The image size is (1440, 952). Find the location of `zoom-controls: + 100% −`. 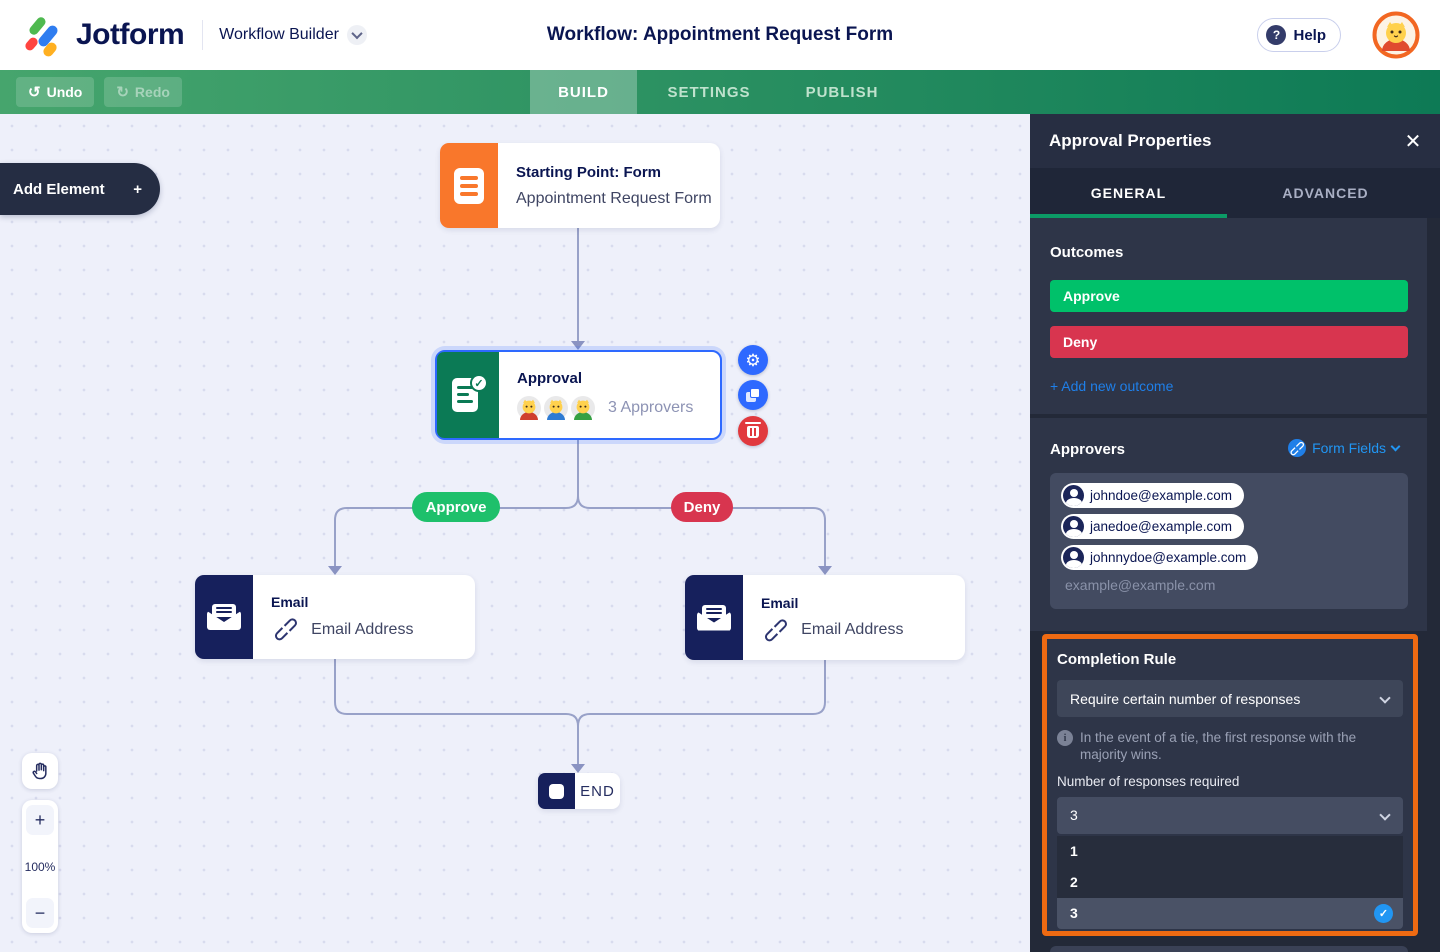

zoom-controls: + 100% − is located at coordinates (40, 866).